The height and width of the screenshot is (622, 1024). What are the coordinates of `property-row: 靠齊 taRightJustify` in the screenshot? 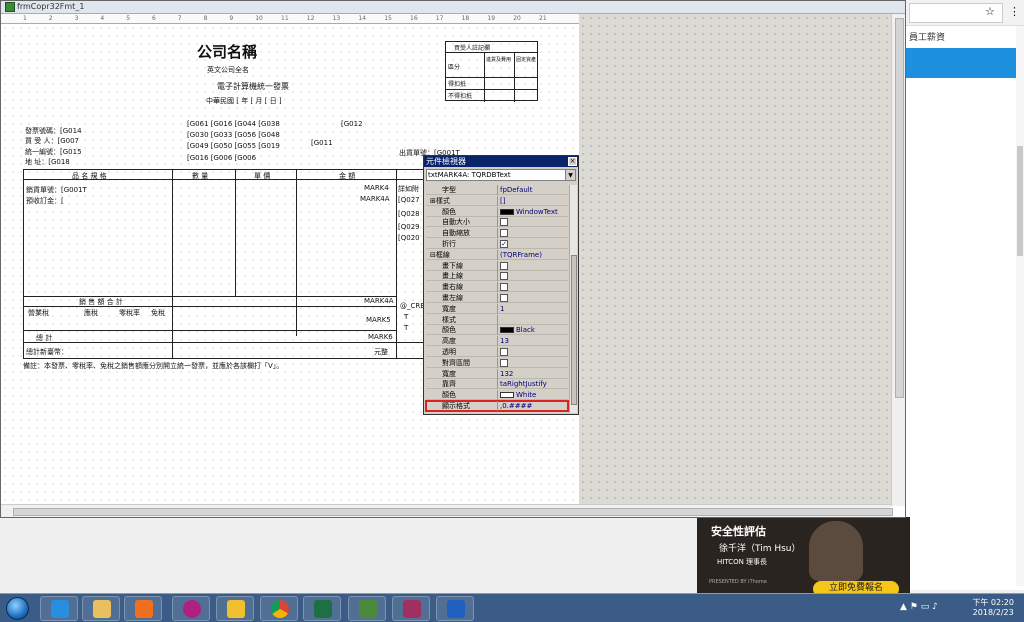 It's located at (497, 384).